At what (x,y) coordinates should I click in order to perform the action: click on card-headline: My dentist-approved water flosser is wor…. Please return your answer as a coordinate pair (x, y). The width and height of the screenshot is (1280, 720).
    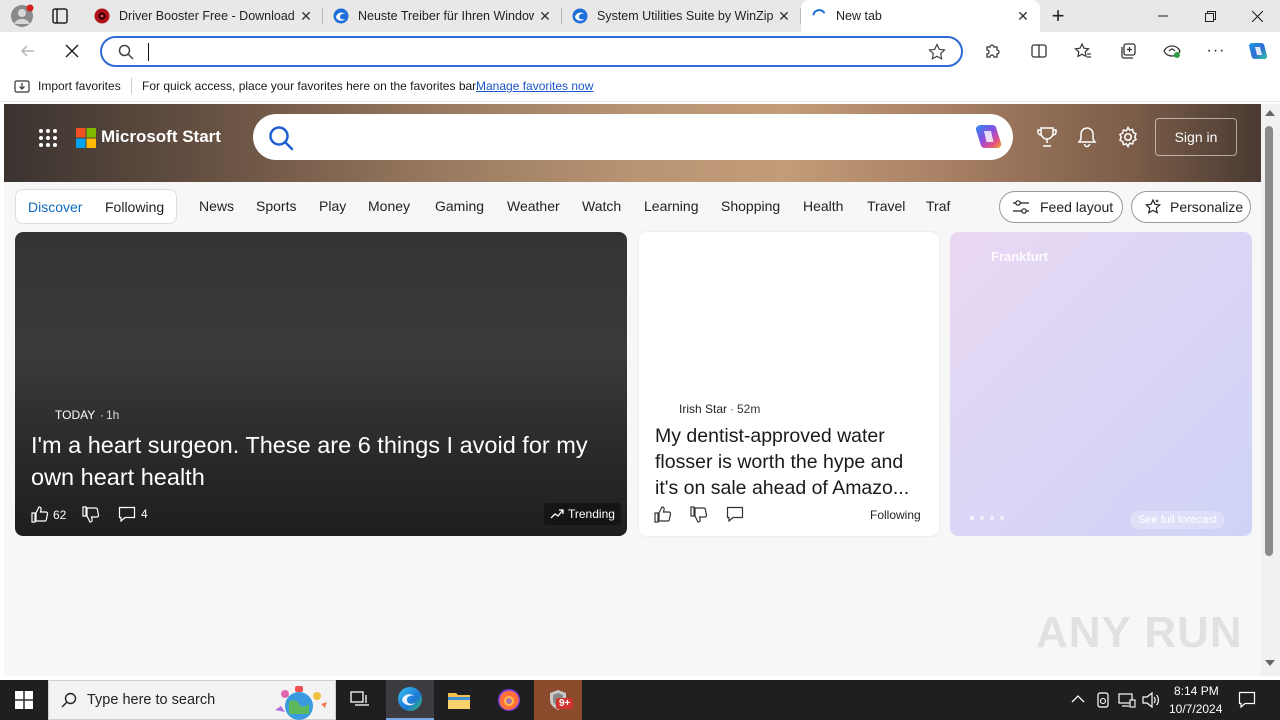
    Looking at the image, I should click on (792, 462).